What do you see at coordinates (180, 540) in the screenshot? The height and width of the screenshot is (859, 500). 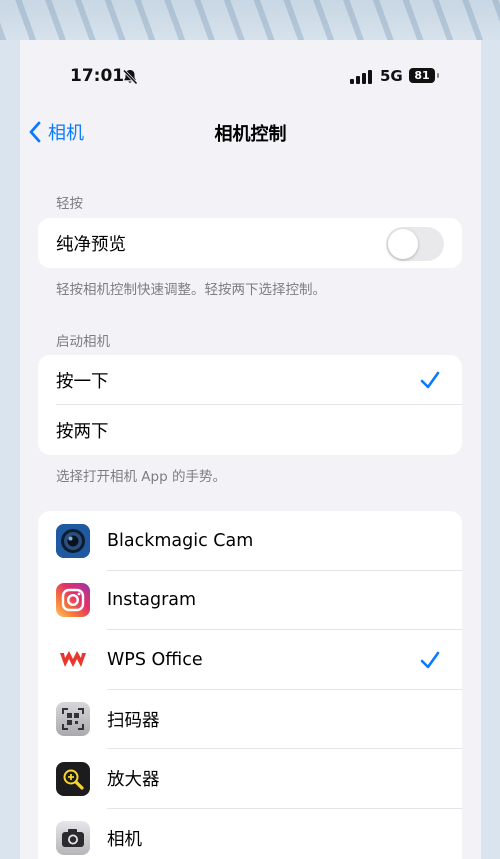 I see `app-name: Blackmagic Cam` at bounding box center [180, 540].